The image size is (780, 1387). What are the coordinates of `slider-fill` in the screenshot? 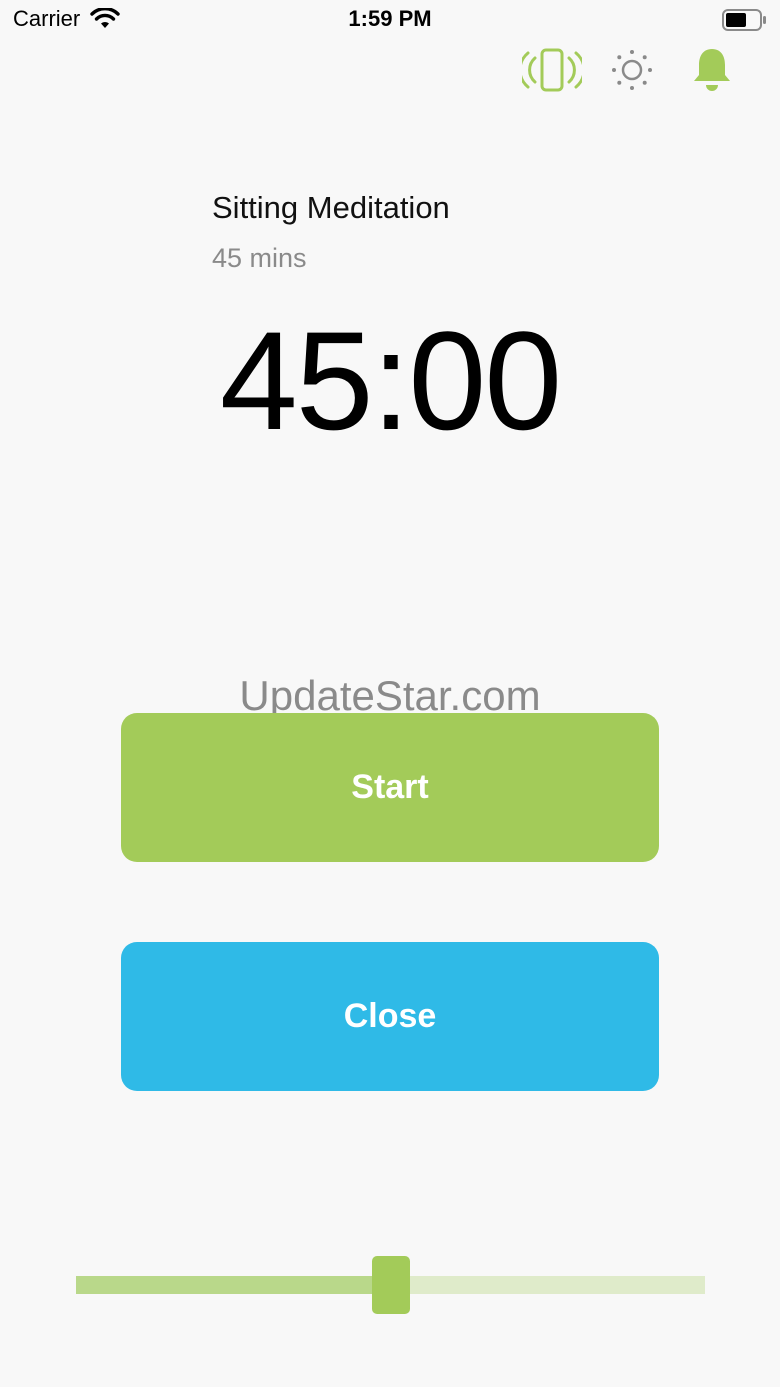 It's located at (233, 1285).